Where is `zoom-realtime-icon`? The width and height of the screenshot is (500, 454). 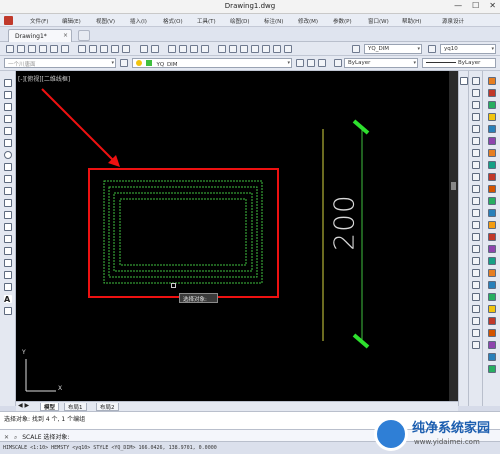 zoom-realtime-icon is located at coordinates (183, 49).